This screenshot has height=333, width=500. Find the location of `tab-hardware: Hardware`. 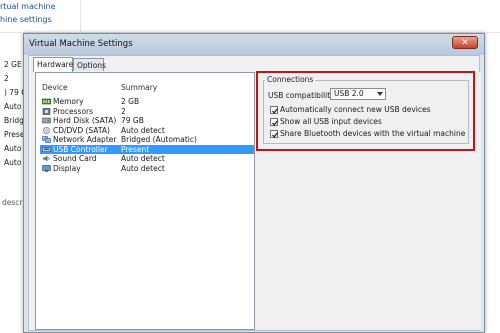

tab-hardware: Hardware is located at coordinates (53, 64).